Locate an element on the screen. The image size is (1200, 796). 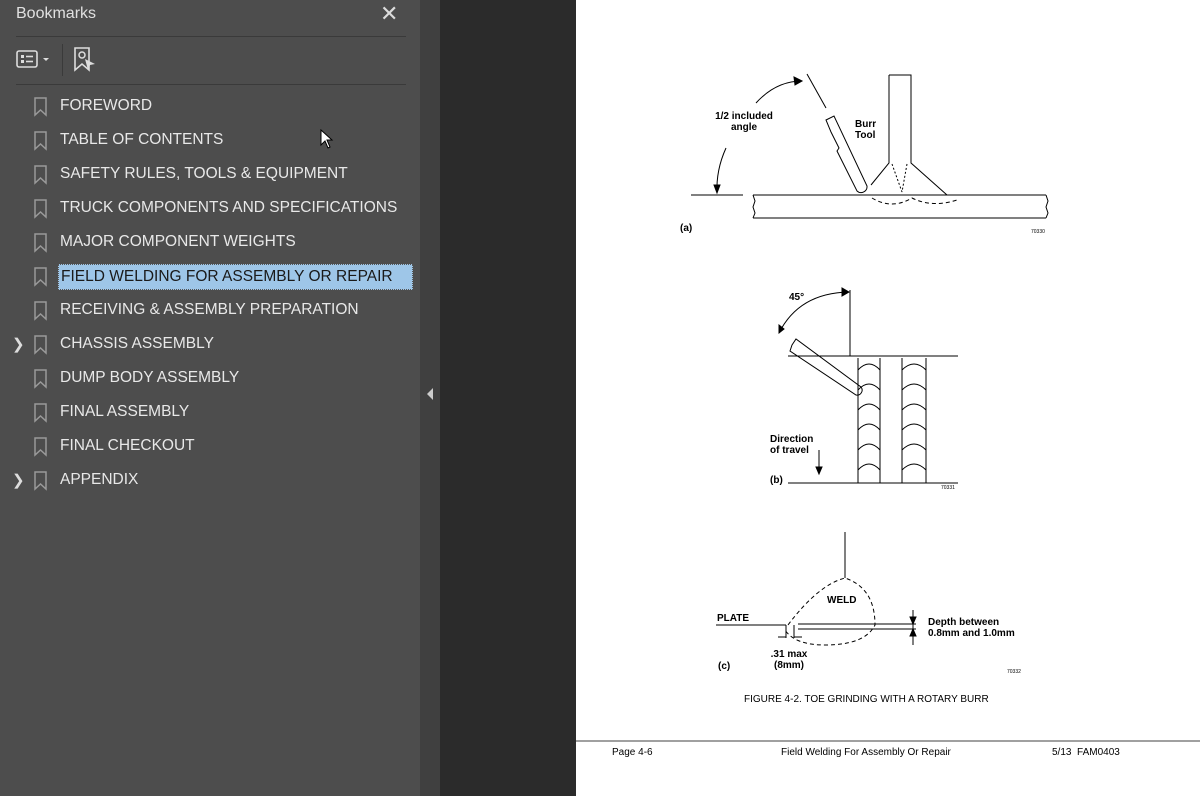
figure-tag: (a) is located at coordinates (686, 228).